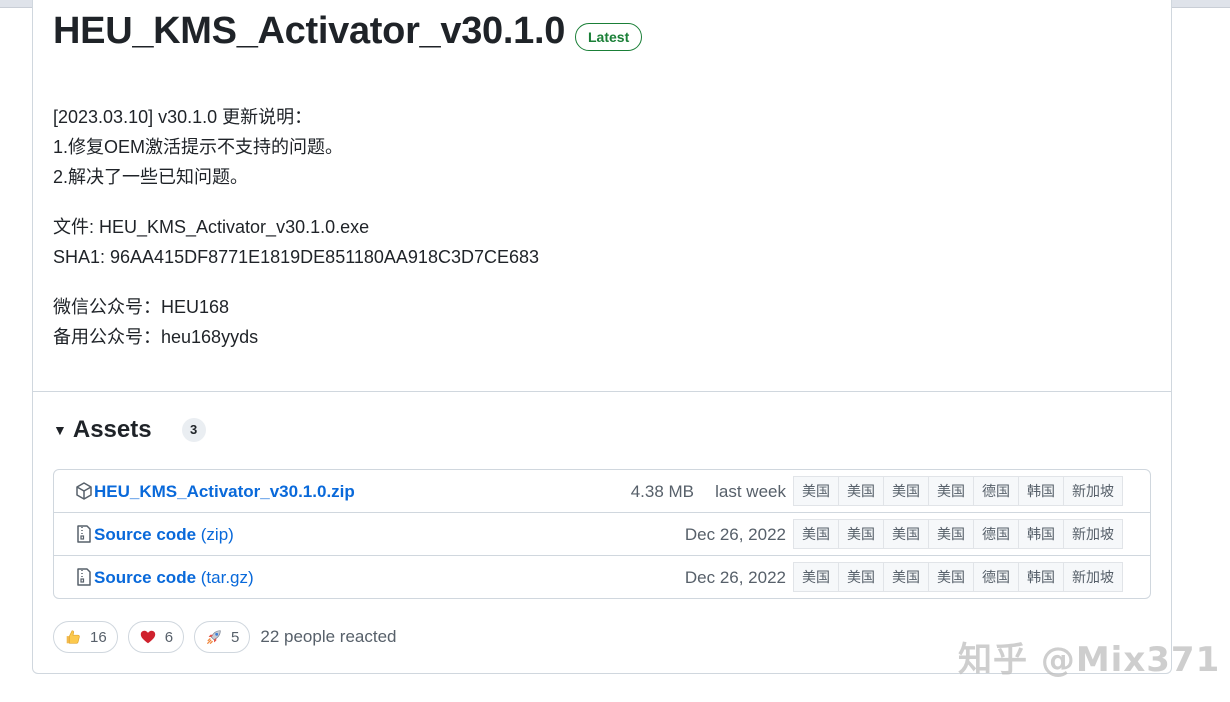 Image resolution: width=1230 pixels, height=702 pixels. Describe the element at coordinates (750, 491) in the screenshot. I see `asset-date: last week` at that location.